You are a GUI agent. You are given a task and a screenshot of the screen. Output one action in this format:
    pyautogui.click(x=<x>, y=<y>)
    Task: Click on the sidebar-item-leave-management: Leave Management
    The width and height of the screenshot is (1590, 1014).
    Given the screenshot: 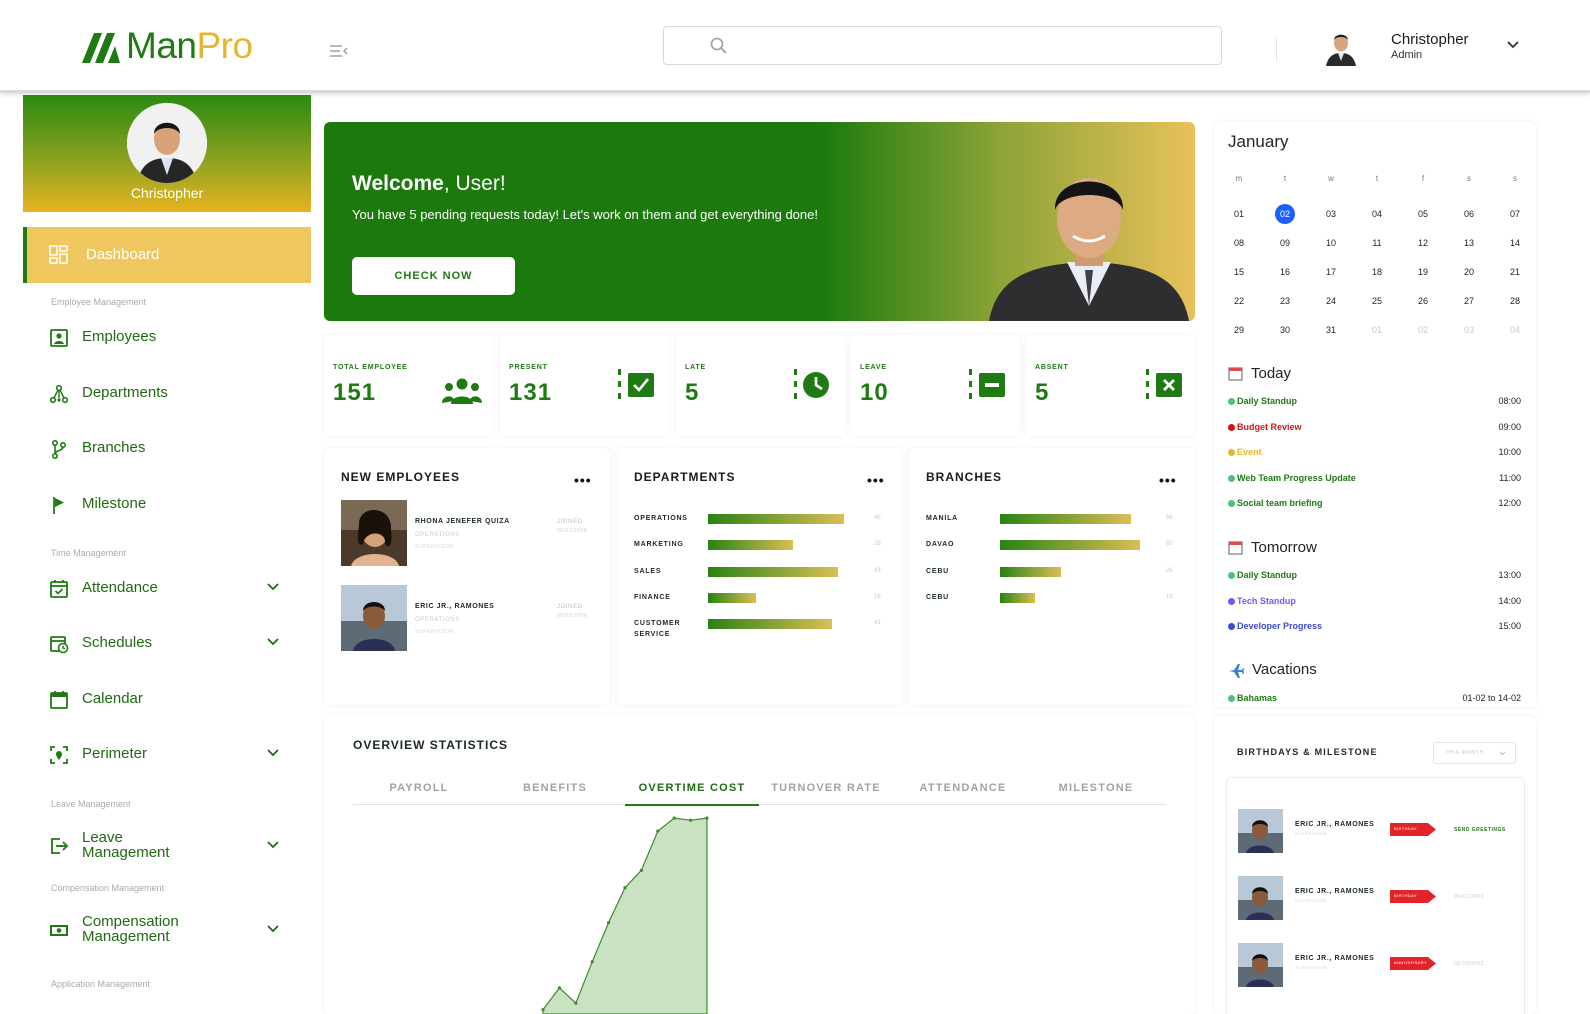 What is the action you would take?
    pyautogui.click(x=167, y=848)
    